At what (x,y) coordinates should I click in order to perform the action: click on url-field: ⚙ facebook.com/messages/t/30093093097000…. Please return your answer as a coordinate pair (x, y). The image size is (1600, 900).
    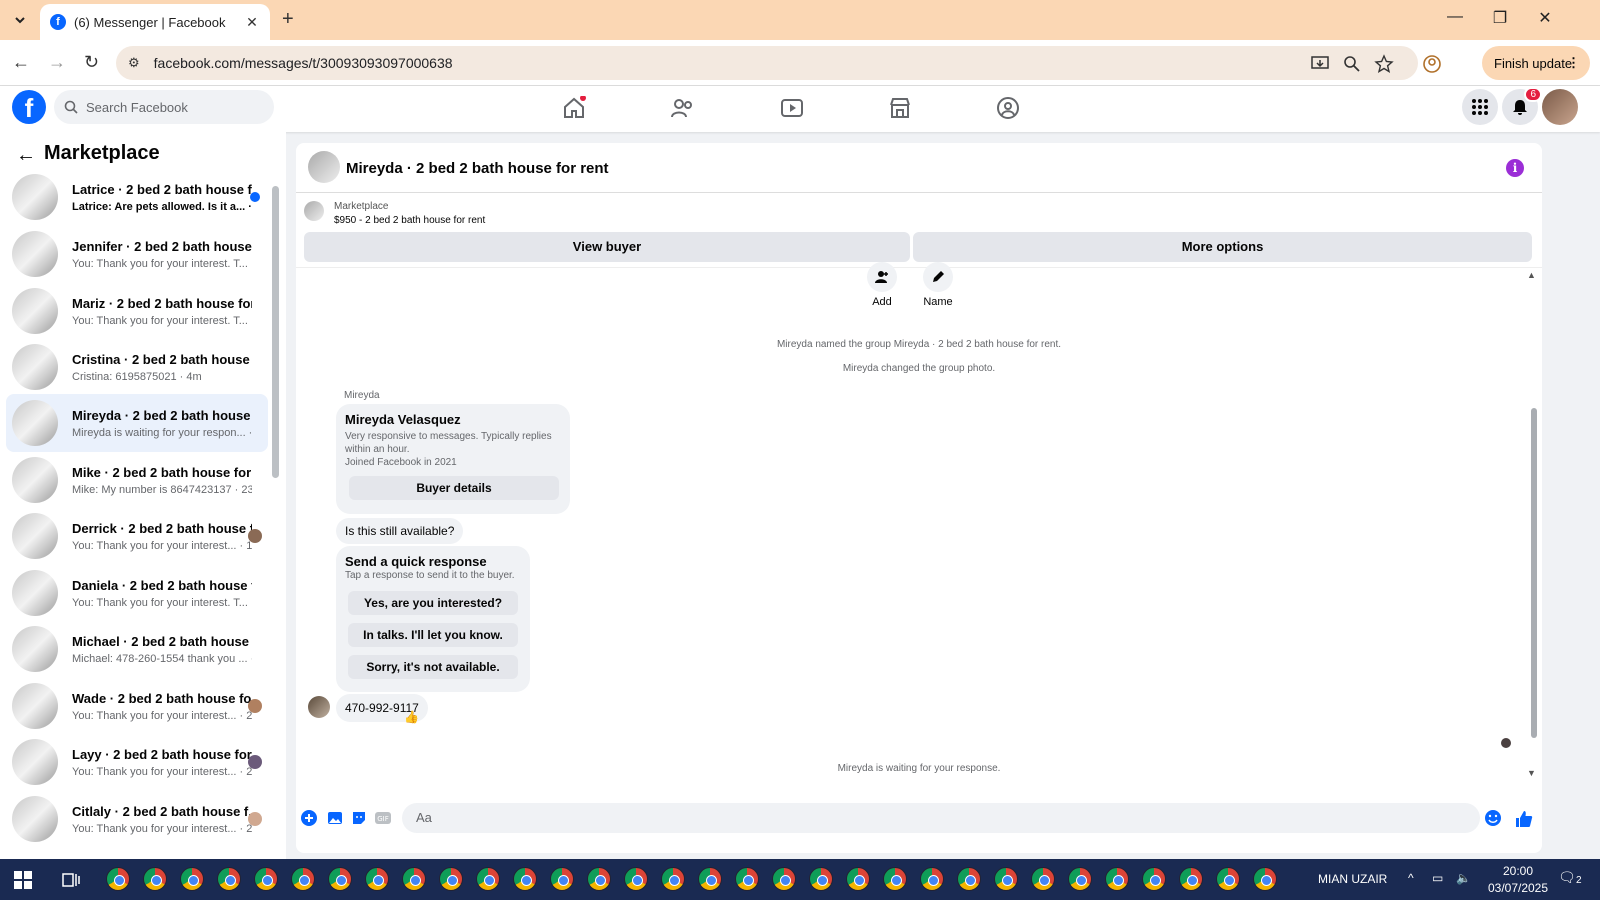
    Looking at the image, I should click on (767, 63).